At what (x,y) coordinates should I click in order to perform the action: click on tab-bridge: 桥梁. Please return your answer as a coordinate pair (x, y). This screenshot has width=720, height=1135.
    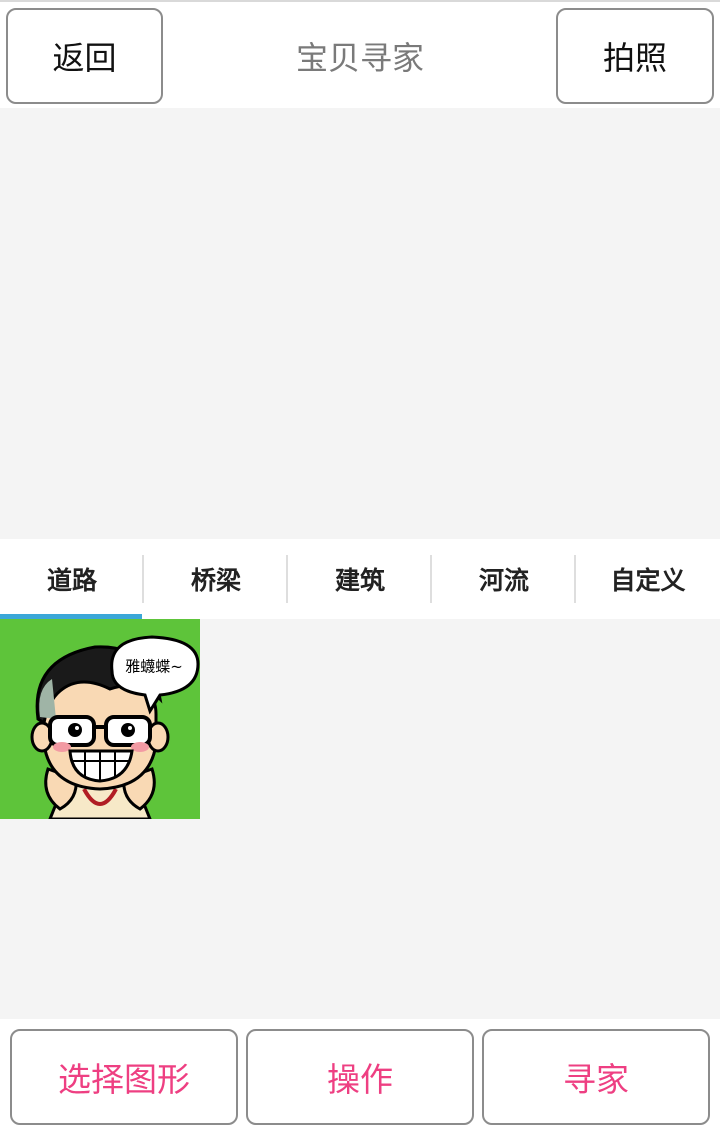
    Looking at the image, I should click on (216, 579).